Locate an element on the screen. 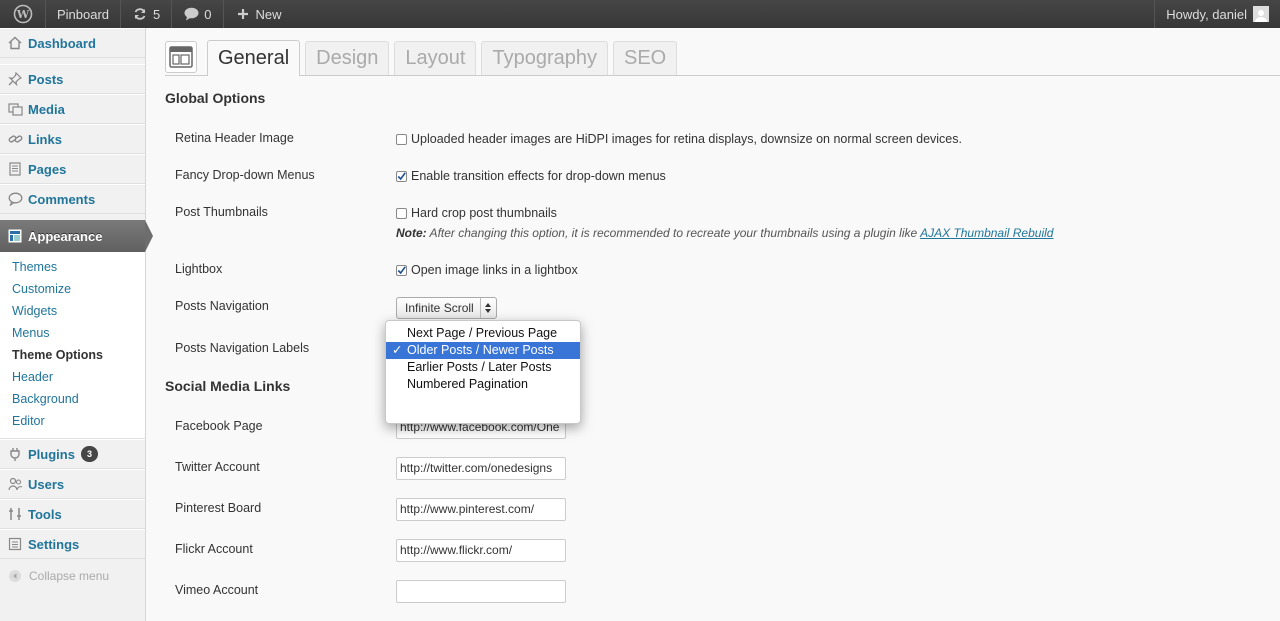  new-content-button: New is located at coordinates (258, 14).